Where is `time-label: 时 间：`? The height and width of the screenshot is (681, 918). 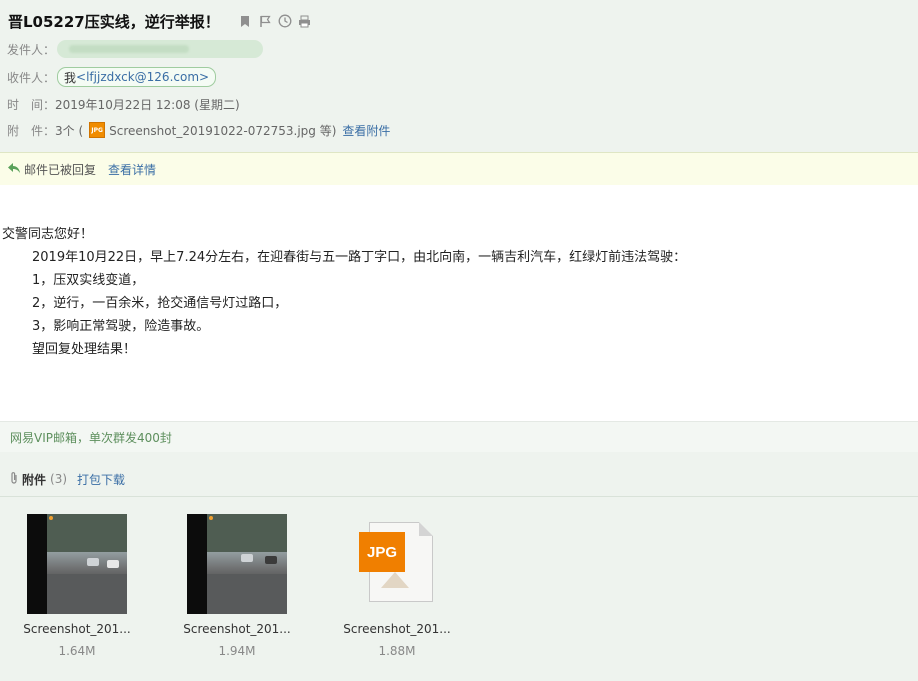
time-label: 时 间： is located at coordinates (31, 104).